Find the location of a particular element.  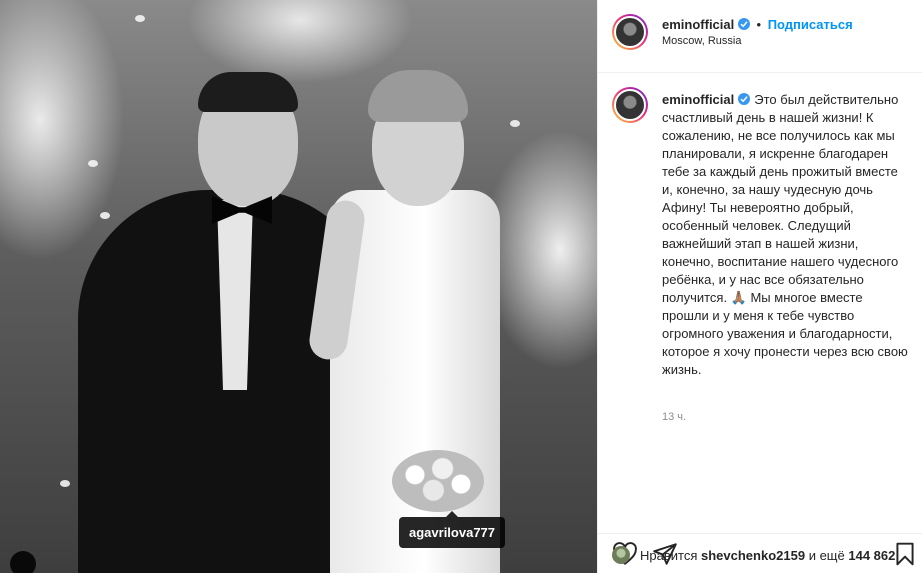

tagged-user-label: agavrilova777 is located at coordinates (452, 529).